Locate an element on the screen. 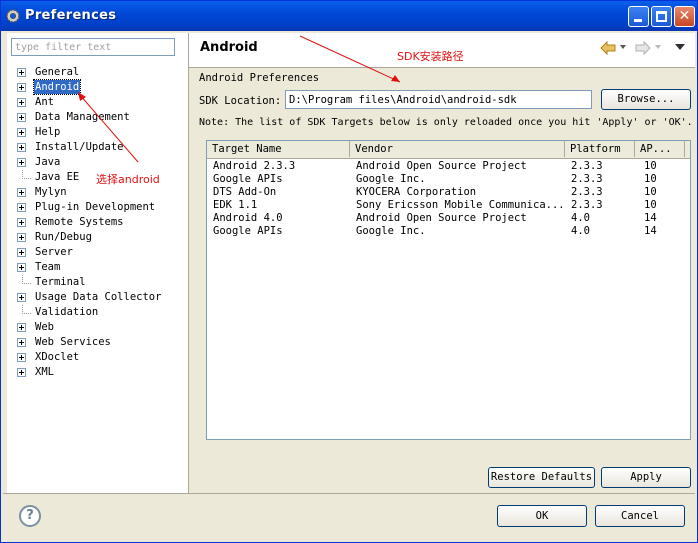  tree-item-label: Team is located at coordinates (48, 267).